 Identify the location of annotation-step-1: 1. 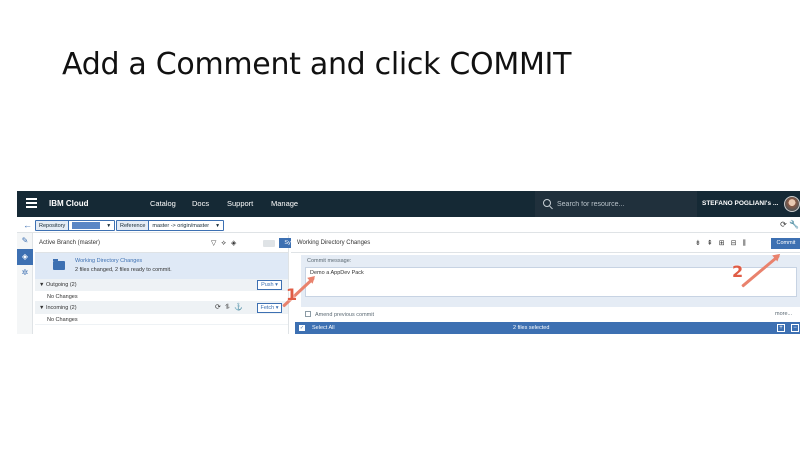
(292, 294).